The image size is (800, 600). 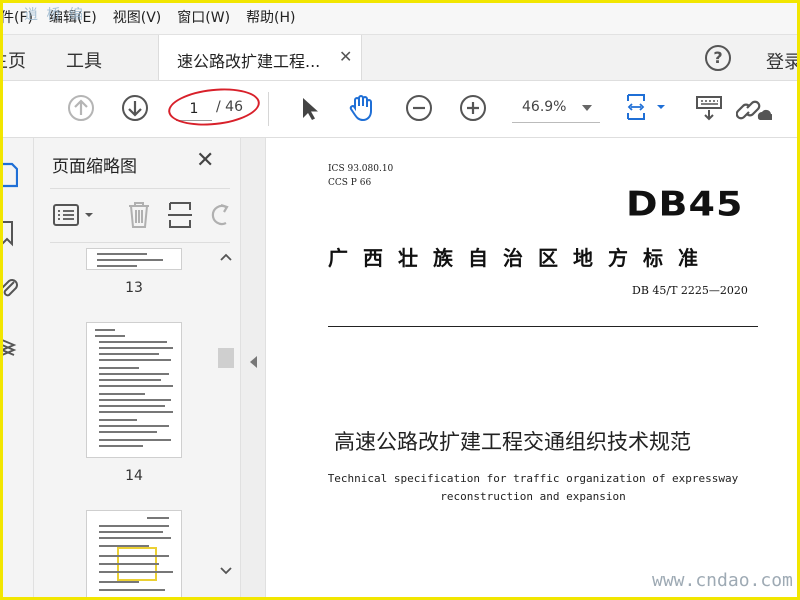 What do you see at coordinates (783, 61) in the screenshot?
I see `login-button: 登录` at bounding box center [783, 61].